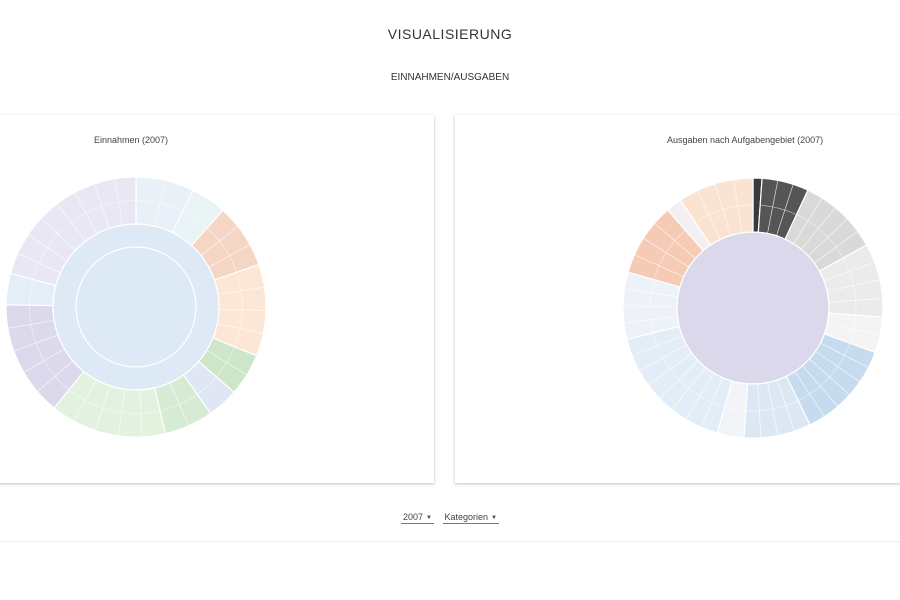  What do you see at coordinates (466, 517) in the screenshot?
I see `category-select-value: Kategorien` at bounding box center [466, 517].